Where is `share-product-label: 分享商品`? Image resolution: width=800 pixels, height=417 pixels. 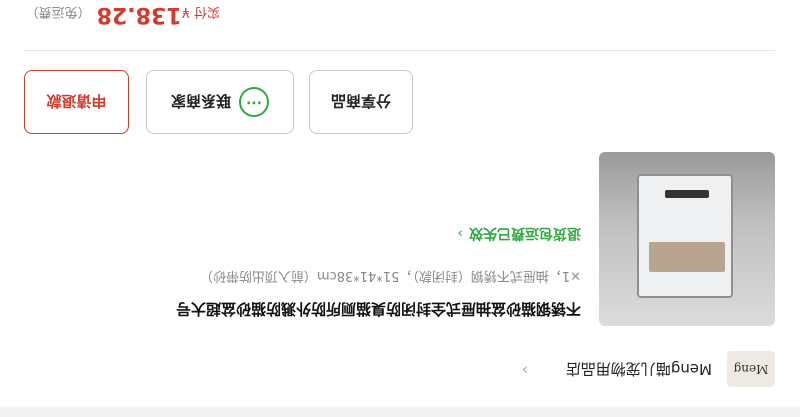
share-product-label: 分享商品 is located at coordinates (361, 101).